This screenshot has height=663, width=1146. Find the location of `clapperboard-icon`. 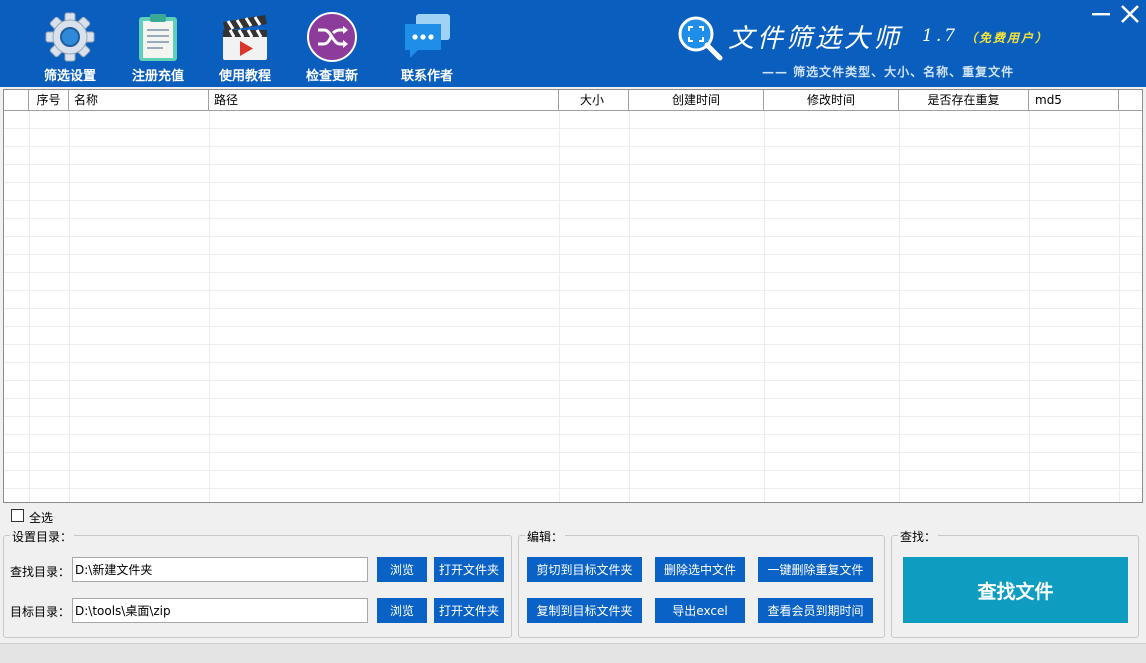

clapperboard-icon is located at coordinates (245, 37).